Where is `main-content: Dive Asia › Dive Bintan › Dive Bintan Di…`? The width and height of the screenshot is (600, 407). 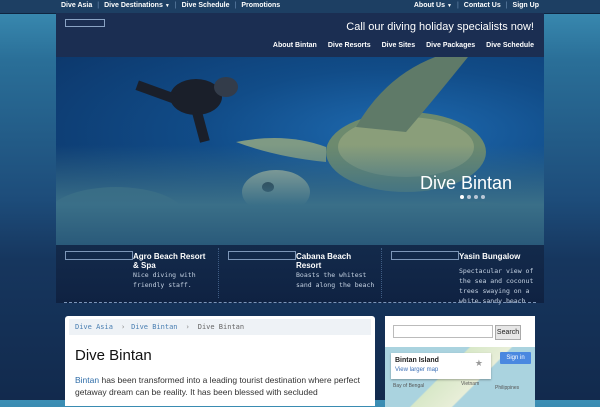
main-content: Dive Asia › Dive Bintan › Dive Bintan Di… is located at coordinates (220, 361).